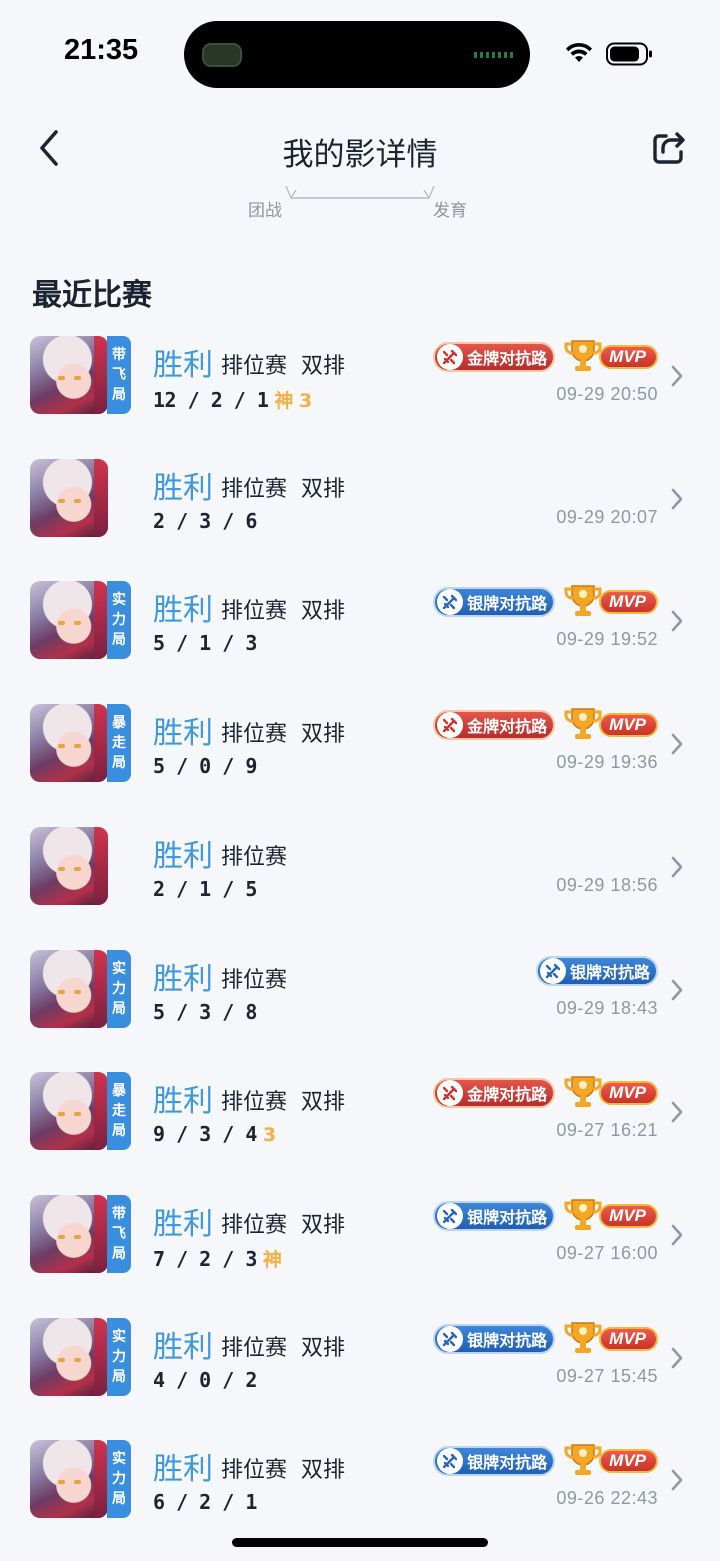  I want to click on match-tag: 带飞局, so click(119, 375).